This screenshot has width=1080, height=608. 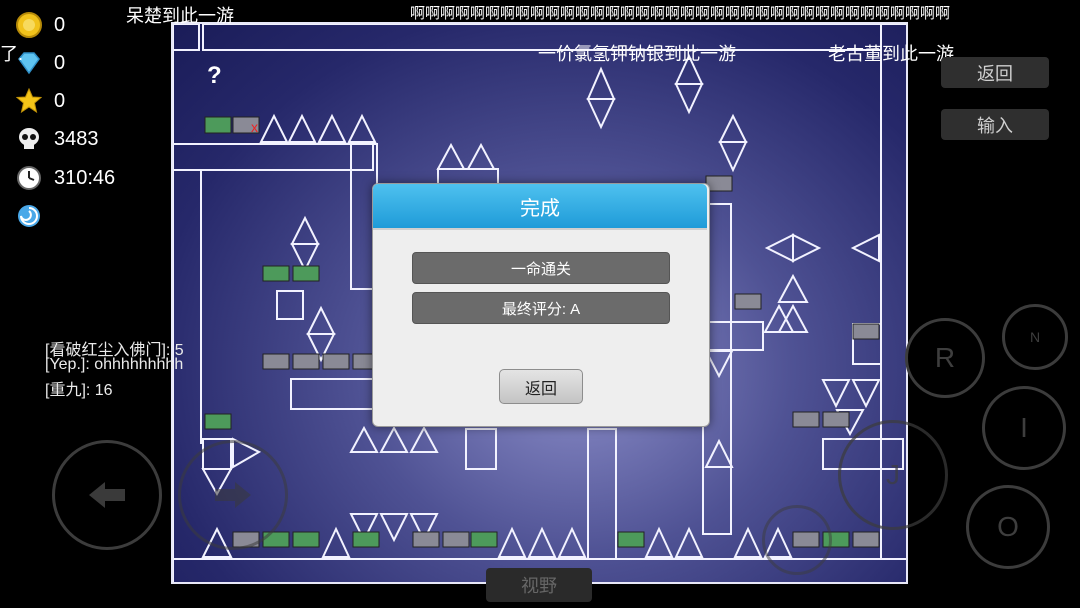 What do you see at coordinates (541, 308) in the screenshot?
I see `result-final-rating: 最终评分: A` at bounding box center [541, 308].